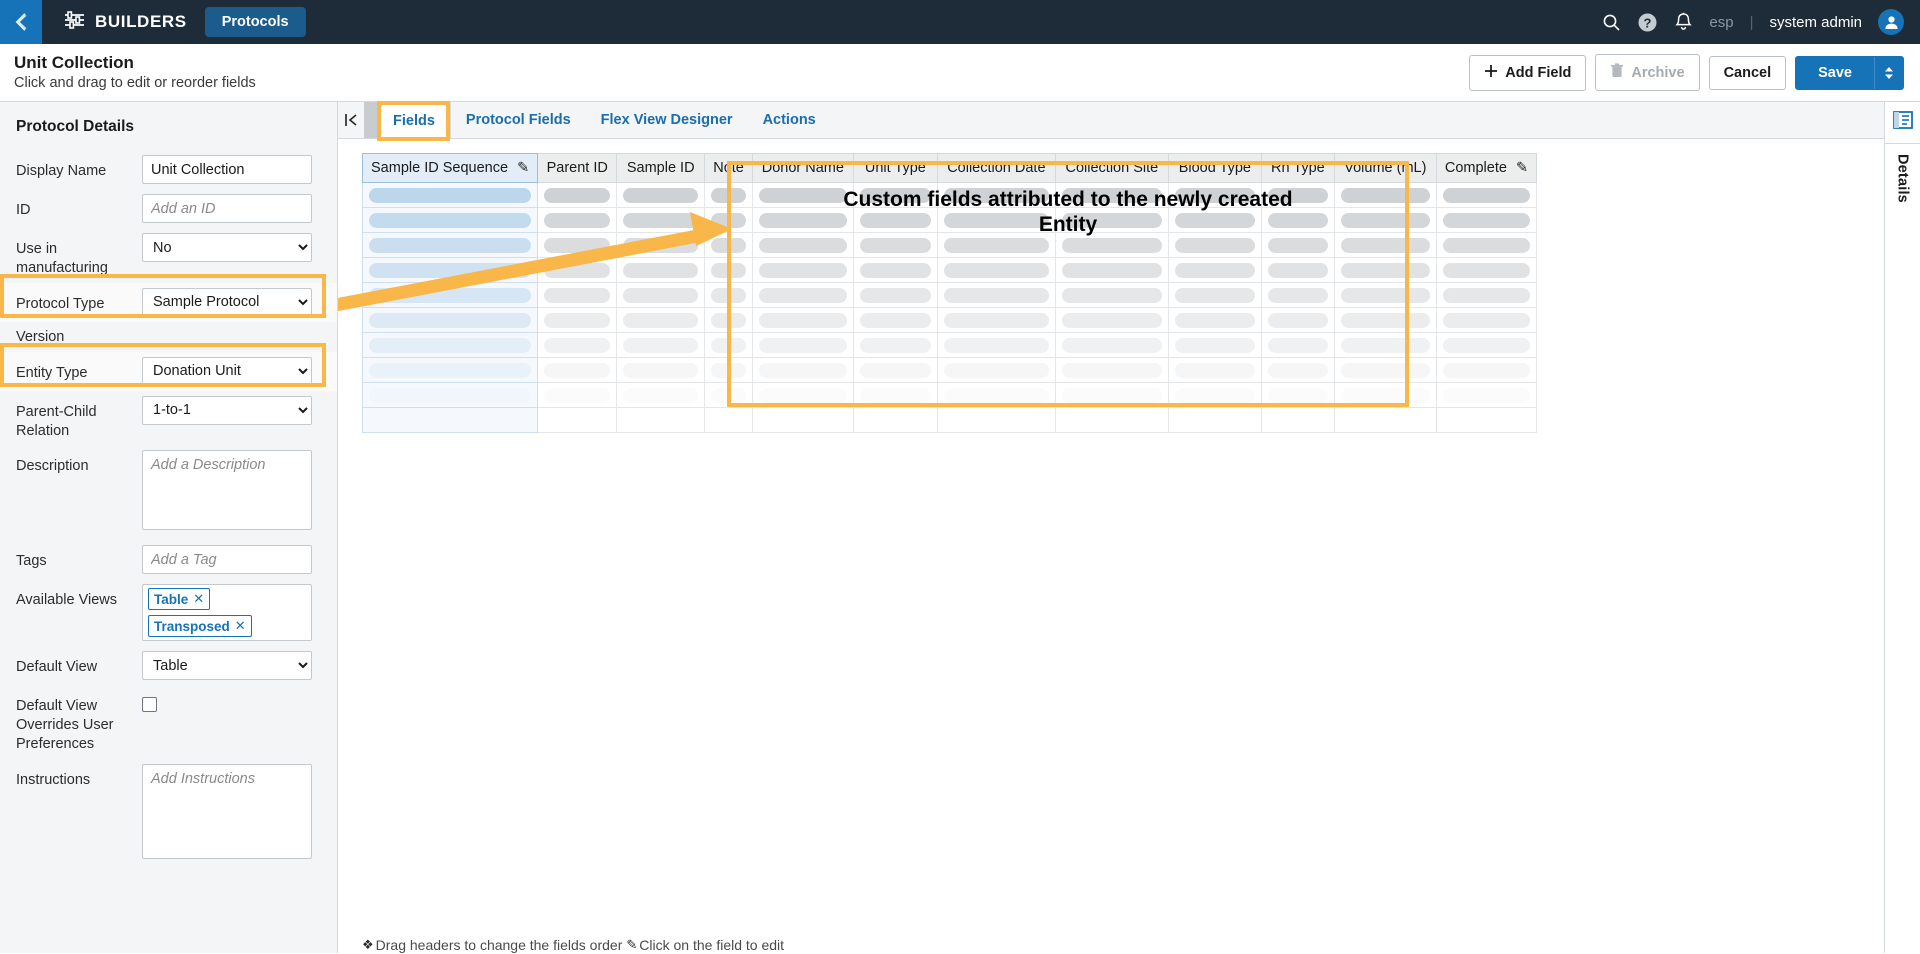 This screenshot has width=1920, height=954. What do you see at coordinates (802, 168) in the screenshot?
I see `column-header-donor-name: Donor Name` at bounding box center [802, 168].